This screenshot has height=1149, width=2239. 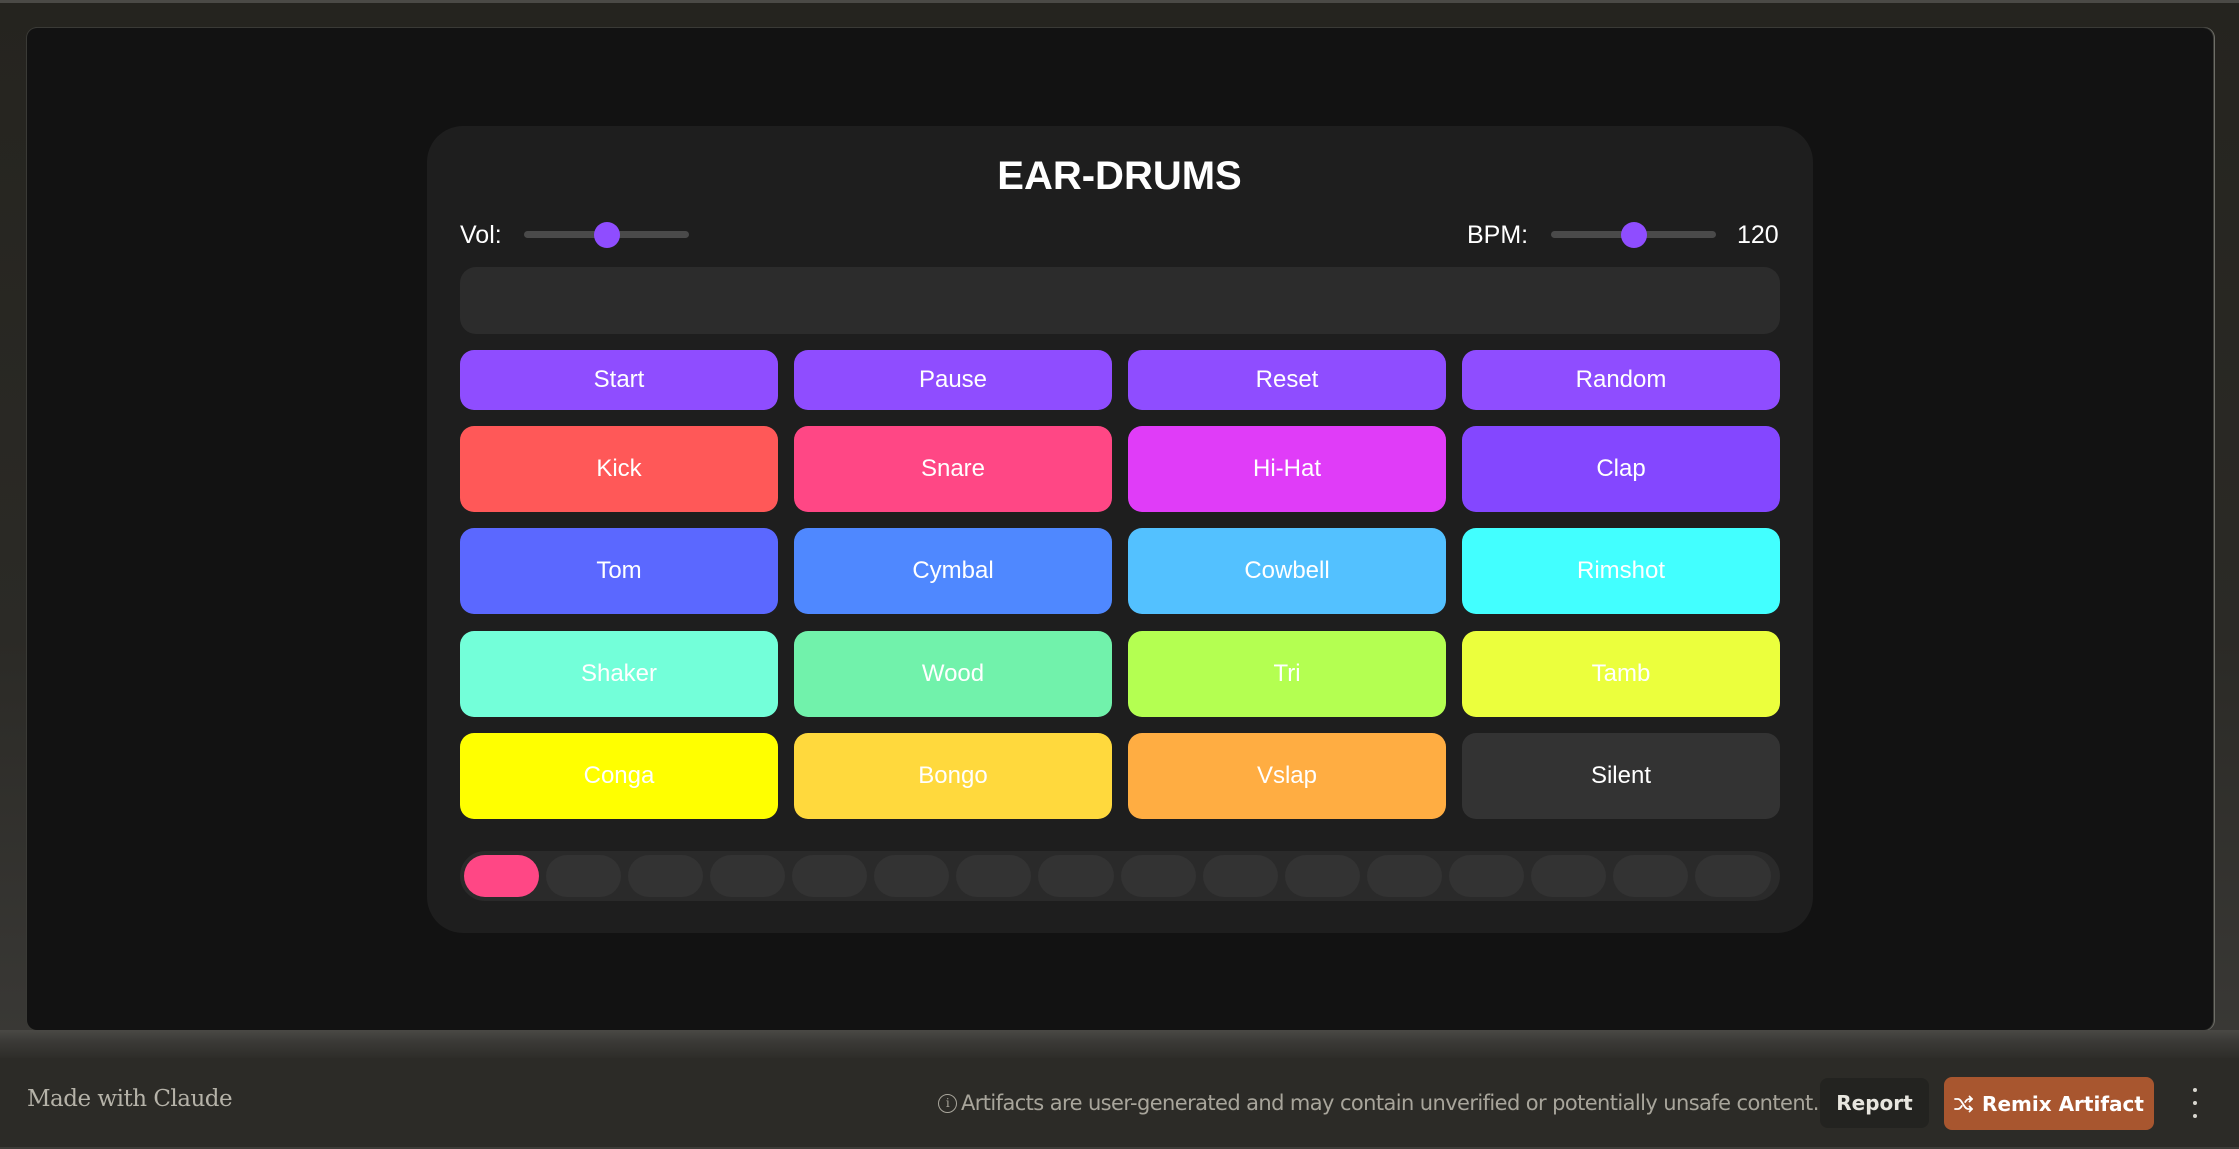 What do you see at coordinates (130, 1099) in the screenshot?
I see `made-with-claude: Made with Claude` at bounding box center [130, 1099].